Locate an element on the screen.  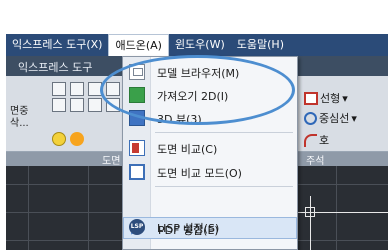
ribbon-label-face: 면중 is located at coordinates (19, 111).